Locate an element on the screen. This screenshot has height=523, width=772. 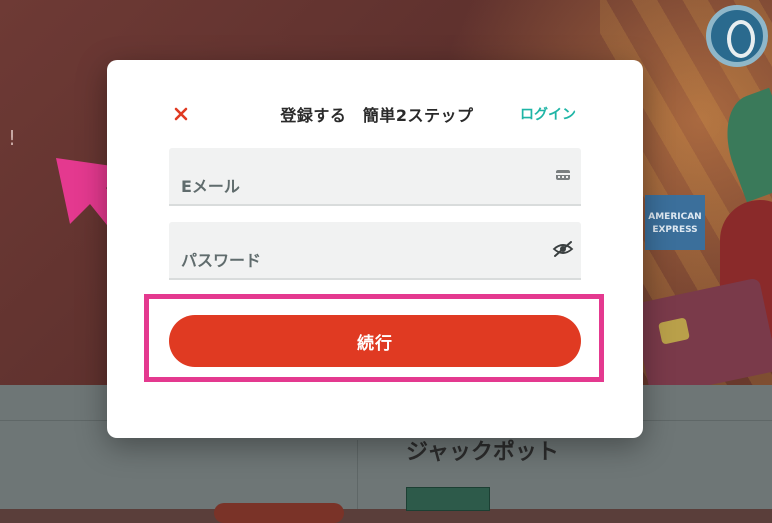
email-field is located at coordinates (375, 177).